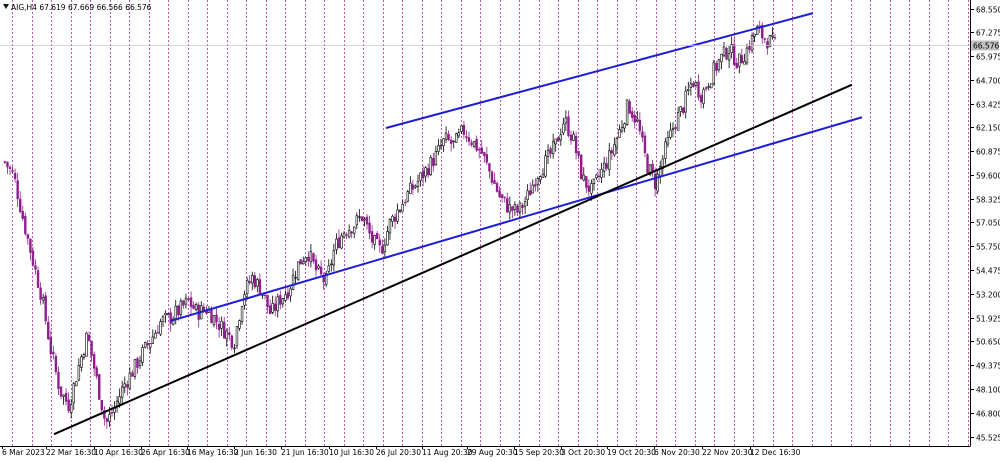  Describe the element at coordinates (988, 247) in the screenshot. I see `price-tick-label: 55.750` at that location.